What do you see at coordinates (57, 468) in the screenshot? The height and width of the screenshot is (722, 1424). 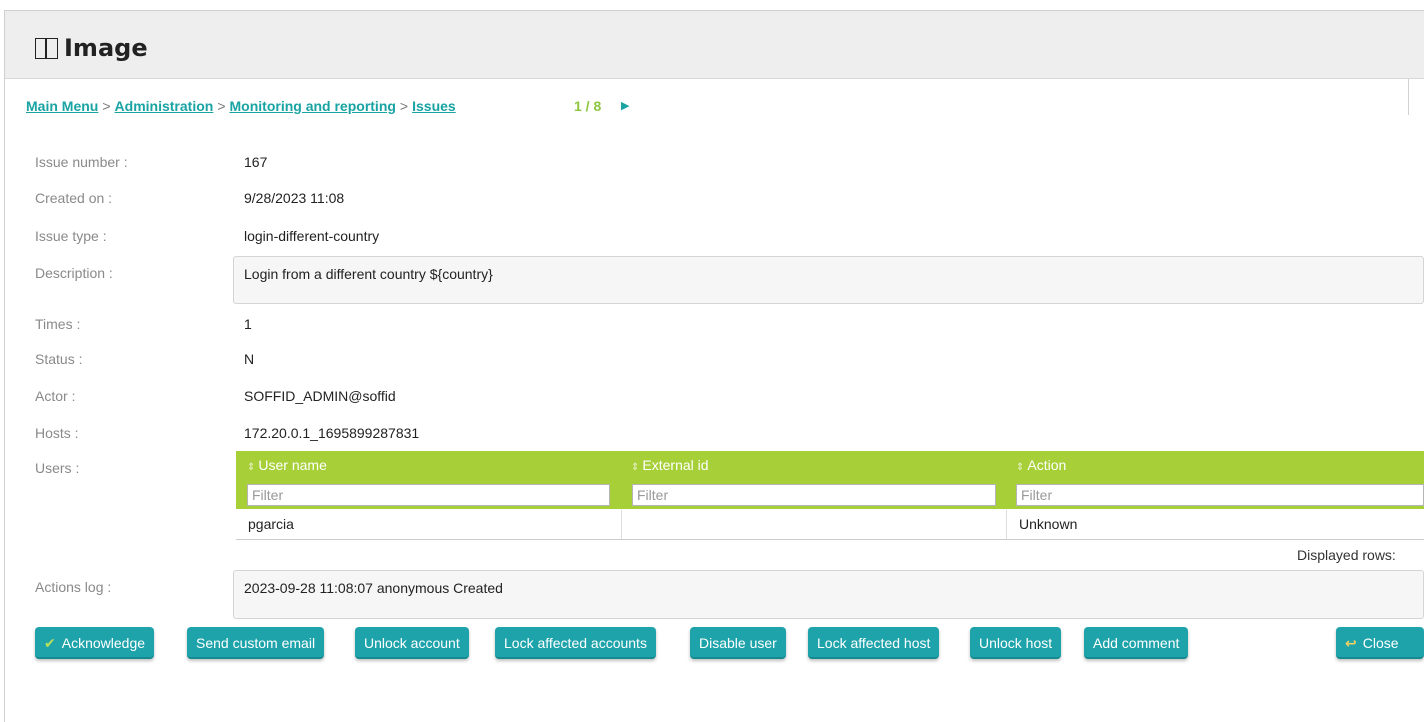 I see `users-label: Users :` at bounding box center [57, 468].